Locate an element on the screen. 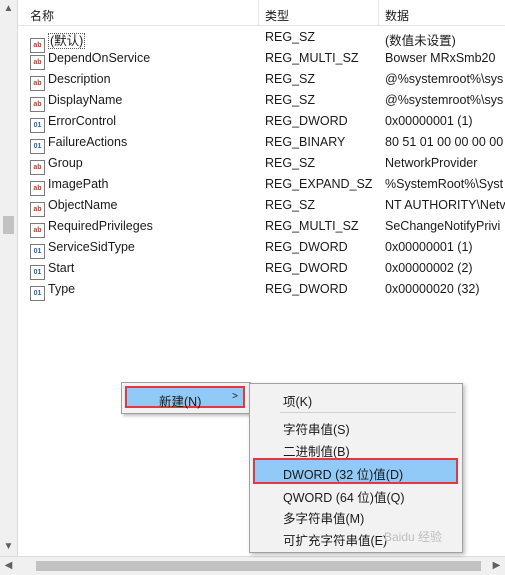 The image size is (505, 575). registry-value-row: 01 ServiceSidType REG_DWORD 0x00000001 (1) is located at coordinates (261, 248).